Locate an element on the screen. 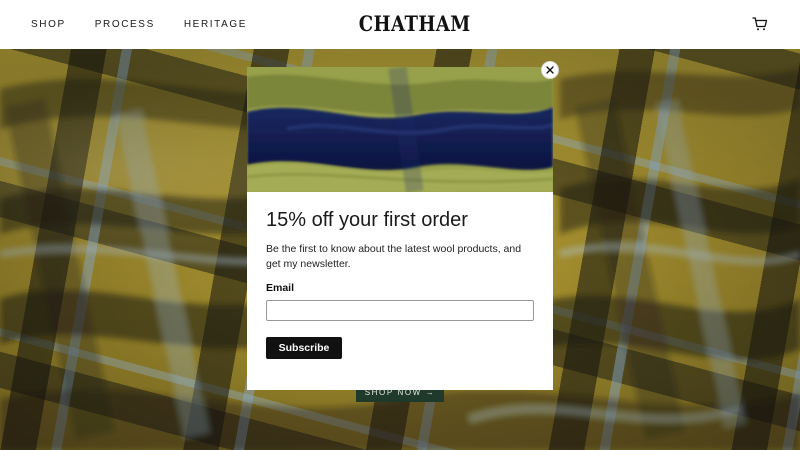  site-header: SHOP PROCESS HERITAGE CHATHAM is located at coordinates (400, 24).